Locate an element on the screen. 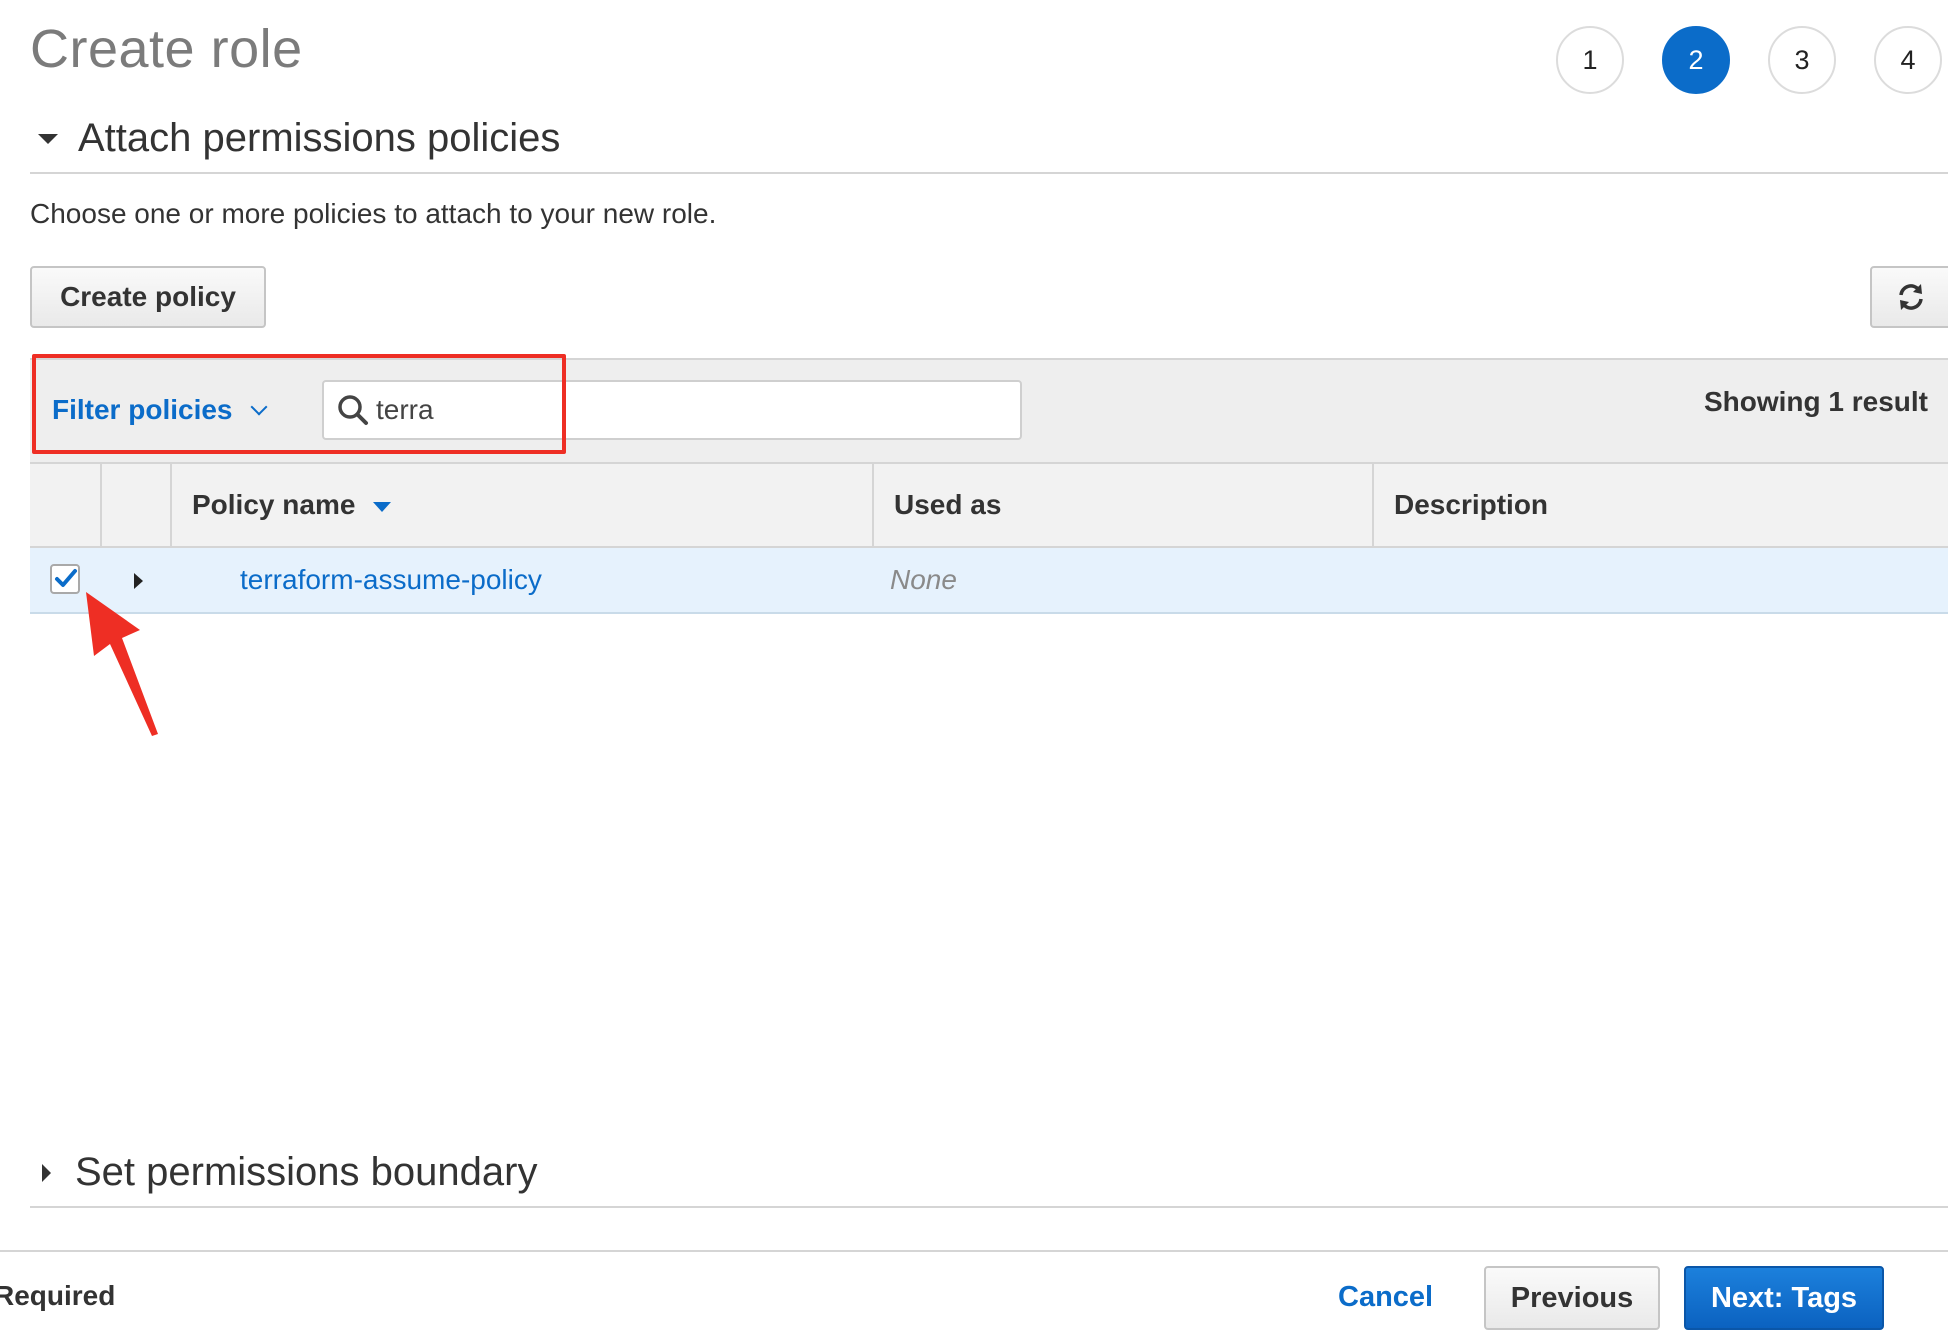 The height and width of the screenshot is (1332, 1948). cancel-button: Cancel is located at coordinates (1385, 1297).